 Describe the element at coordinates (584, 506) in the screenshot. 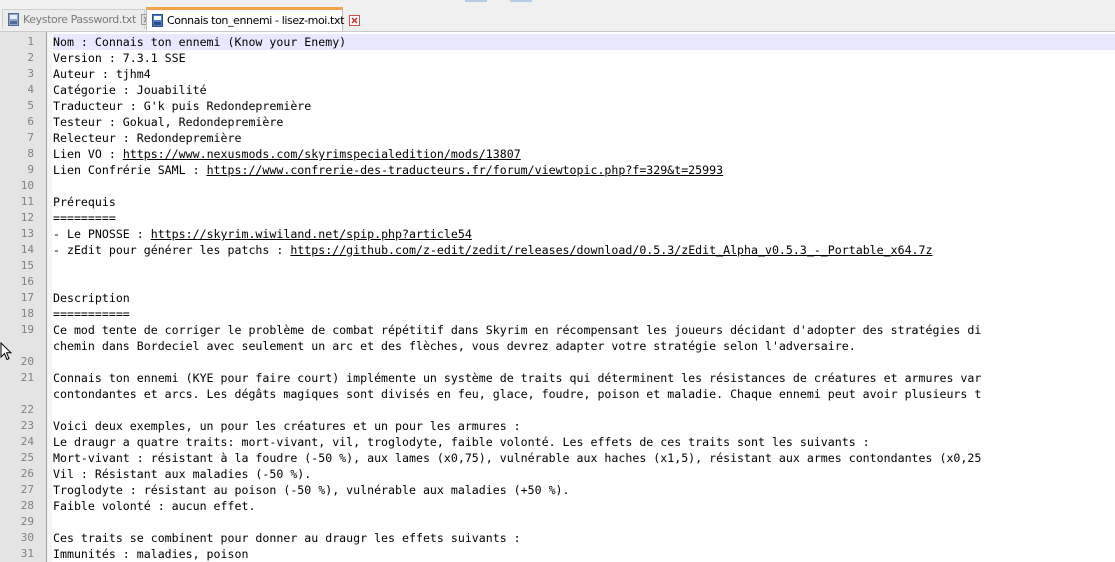

I see `line-text: Faible volonté : aucun effet.` at that location.